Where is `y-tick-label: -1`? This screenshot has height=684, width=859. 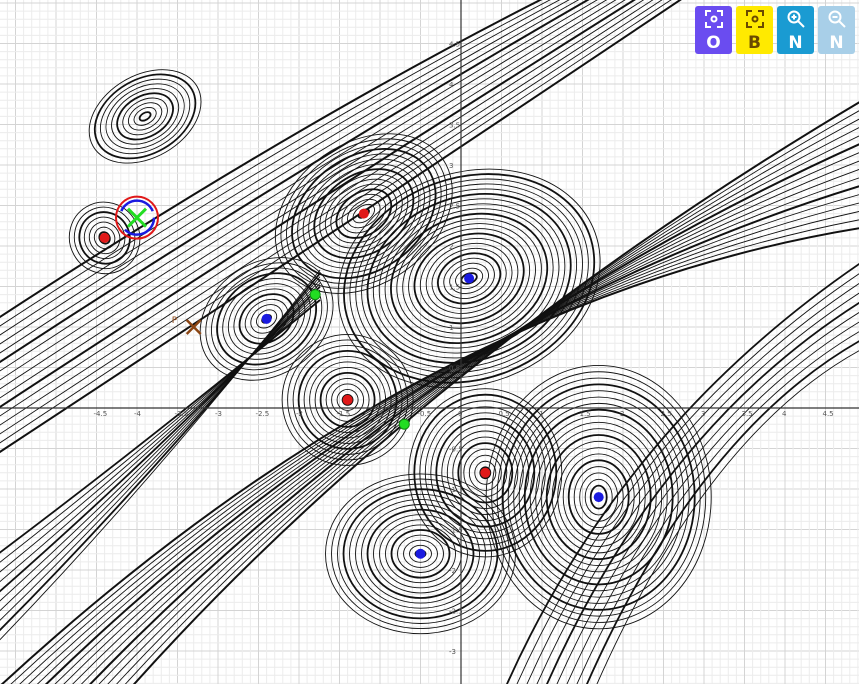
y-tick-label: -1 is located at coordinates (452, 490).